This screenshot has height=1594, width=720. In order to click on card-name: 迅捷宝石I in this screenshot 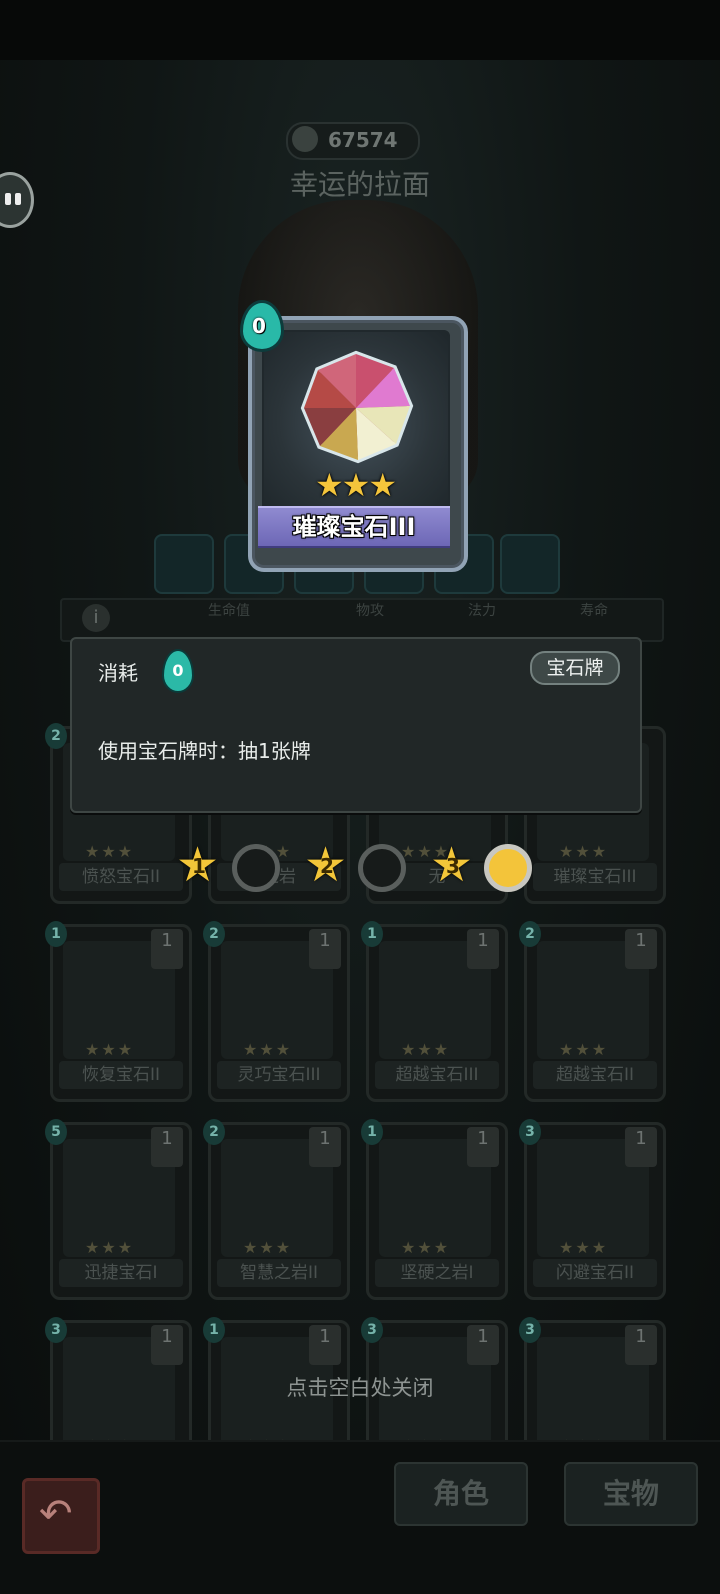, I will do `click(121, 1273)`.